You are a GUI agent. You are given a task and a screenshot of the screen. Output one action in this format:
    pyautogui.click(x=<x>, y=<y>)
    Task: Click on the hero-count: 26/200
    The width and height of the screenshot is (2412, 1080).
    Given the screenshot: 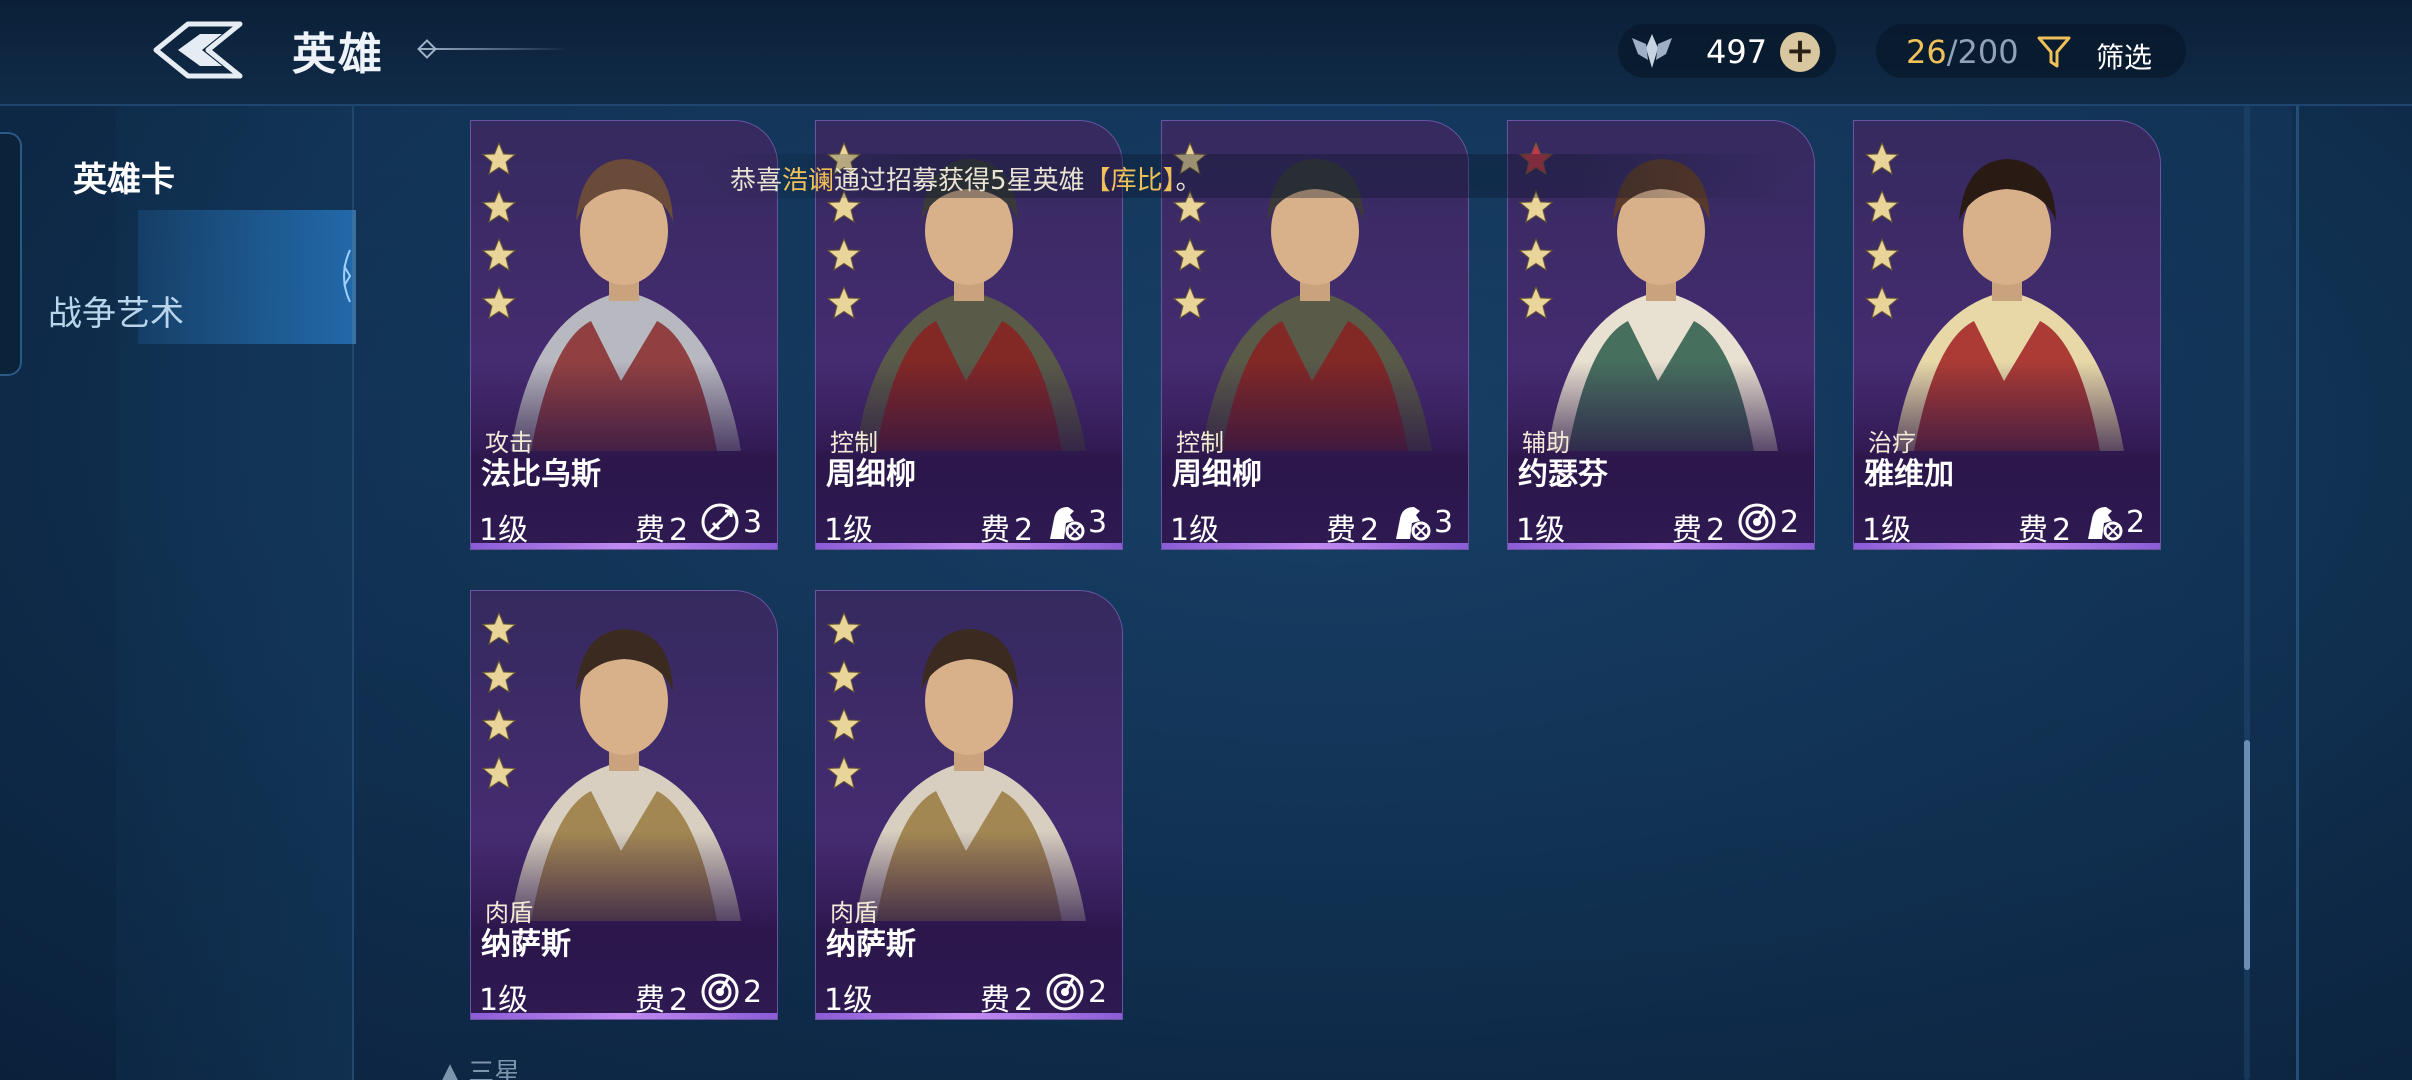 What is the action you would take?
    pyautogui.click(x=1962, y=52)
    